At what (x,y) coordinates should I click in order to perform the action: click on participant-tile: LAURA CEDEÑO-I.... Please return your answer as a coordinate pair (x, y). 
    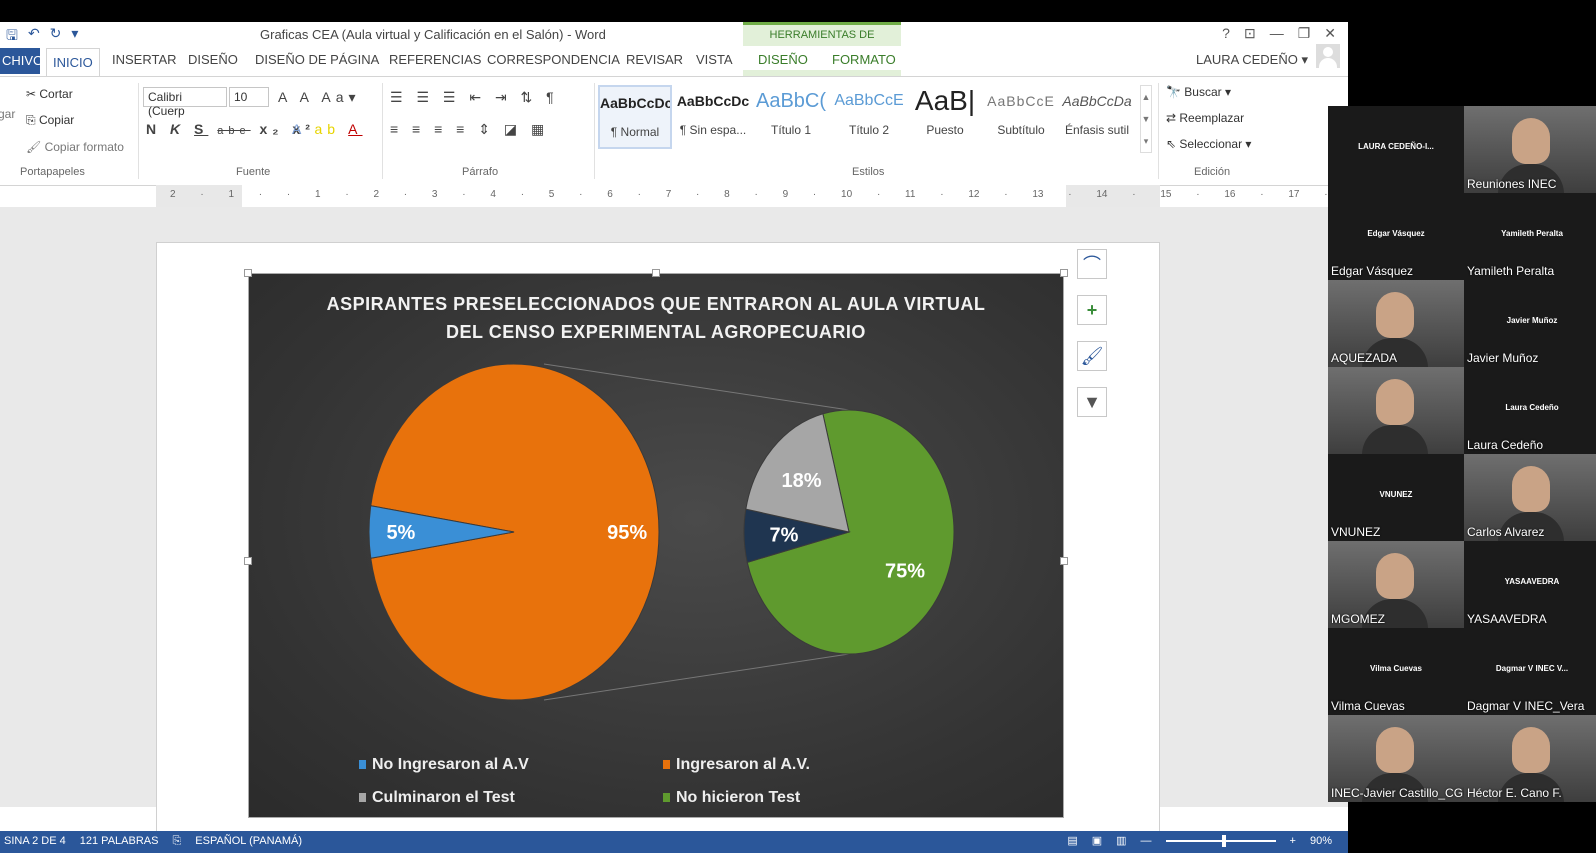
    Looking at the image, I should click on (1396, 149).